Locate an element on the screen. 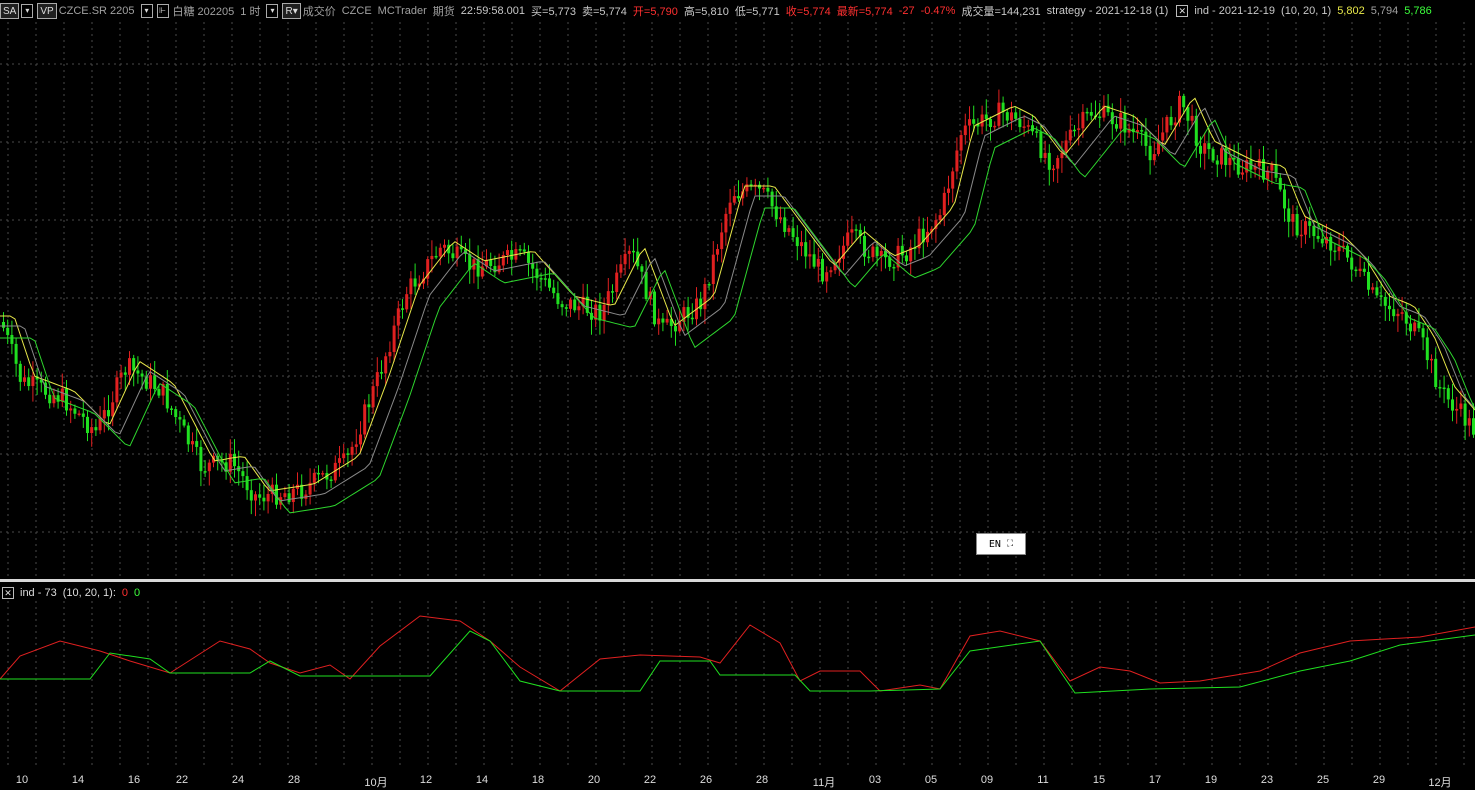  vp-button: VP is located at coordinates (47, 11).